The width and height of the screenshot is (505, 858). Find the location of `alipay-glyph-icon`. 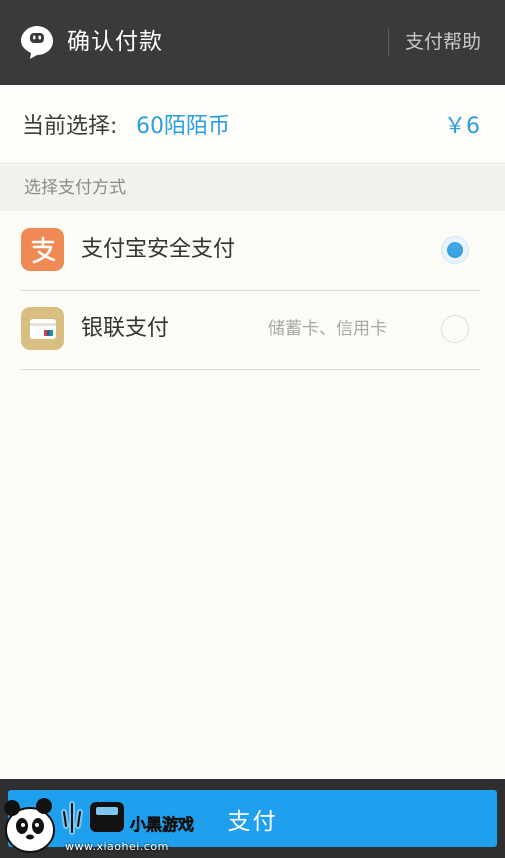

alipay-glyph-icon is located at coordinates (43, 249).